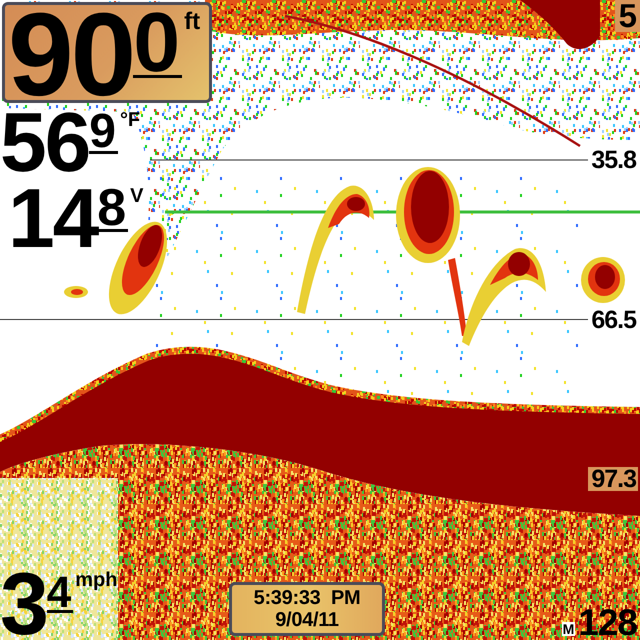 Image resolution: width=640 pixels, height=640 pixels. Describe the element at coordinates (53, 218) in the screenshot. I see `voltage-value: 14` at that location.